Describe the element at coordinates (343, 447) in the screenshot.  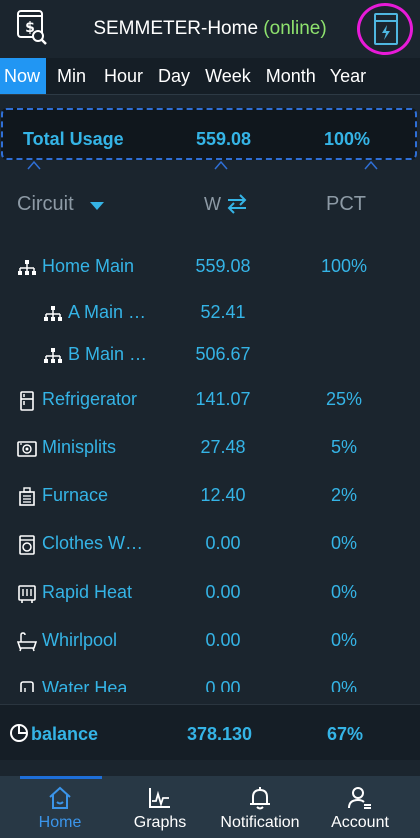
I see `circuit-percent: 5%` at that location.